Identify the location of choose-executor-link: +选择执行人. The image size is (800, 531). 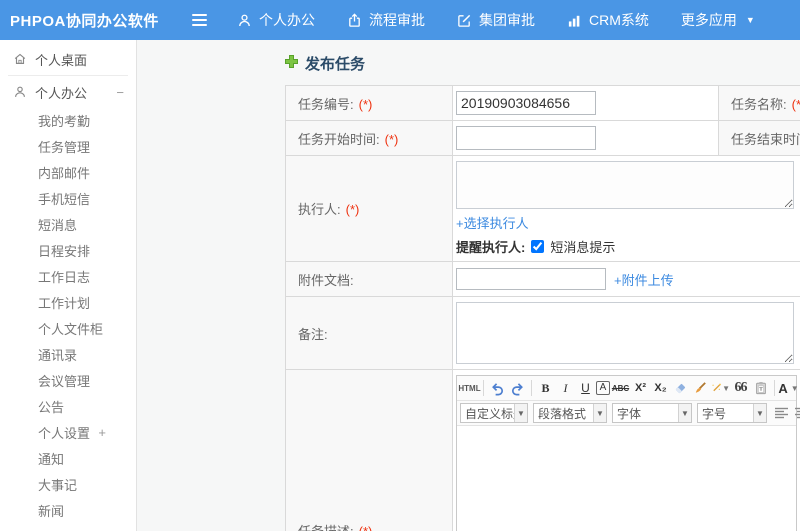
(492, 223).